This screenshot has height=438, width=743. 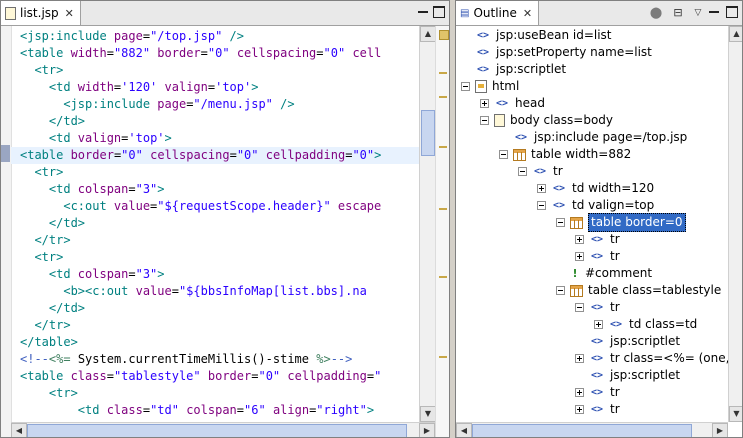 What do you see at coordinates (595, 205) in the screenshot?
I see `outline-node: <> td valign=top` at bounding box center [595, 205].